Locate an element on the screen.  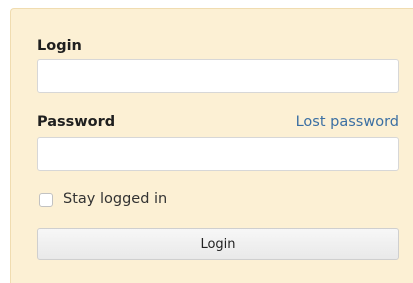
lost-password-link: Lost password is located at coordinates (347, 122).